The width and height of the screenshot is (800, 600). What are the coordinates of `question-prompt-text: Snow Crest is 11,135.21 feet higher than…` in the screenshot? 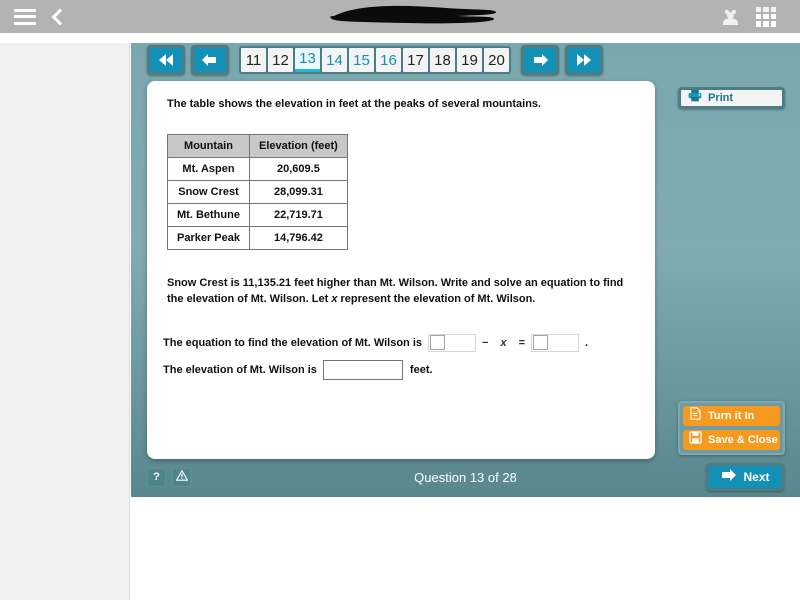 It's located at (397, 292).